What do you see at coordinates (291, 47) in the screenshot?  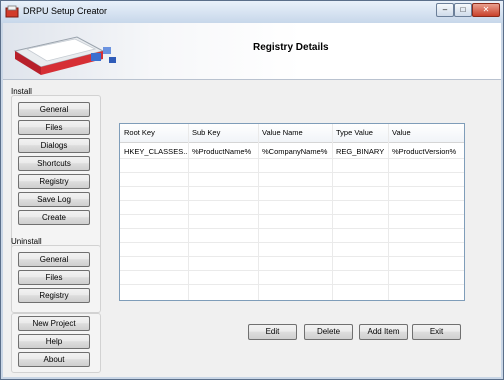 I see `page-title: Registry Details` at bounding box center [291, 47].